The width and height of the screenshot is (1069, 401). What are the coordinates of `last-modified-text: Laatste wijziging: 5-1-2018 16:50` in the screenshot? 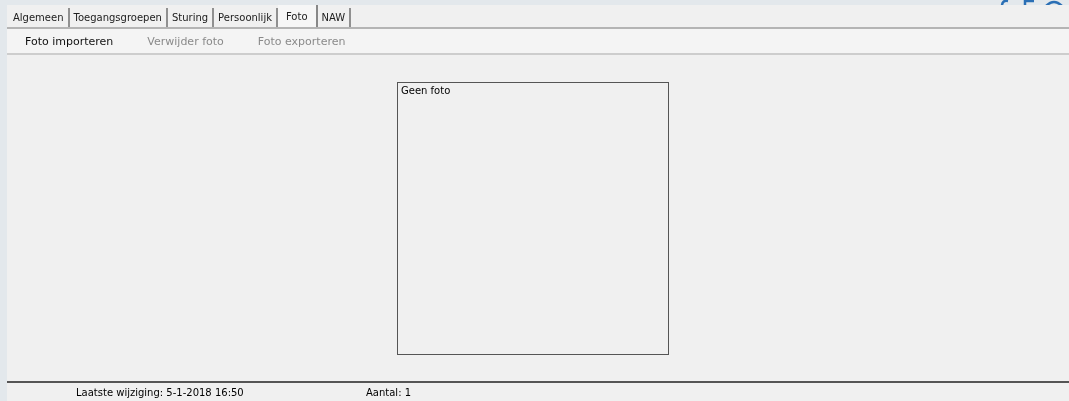 It's located at (160, 392).